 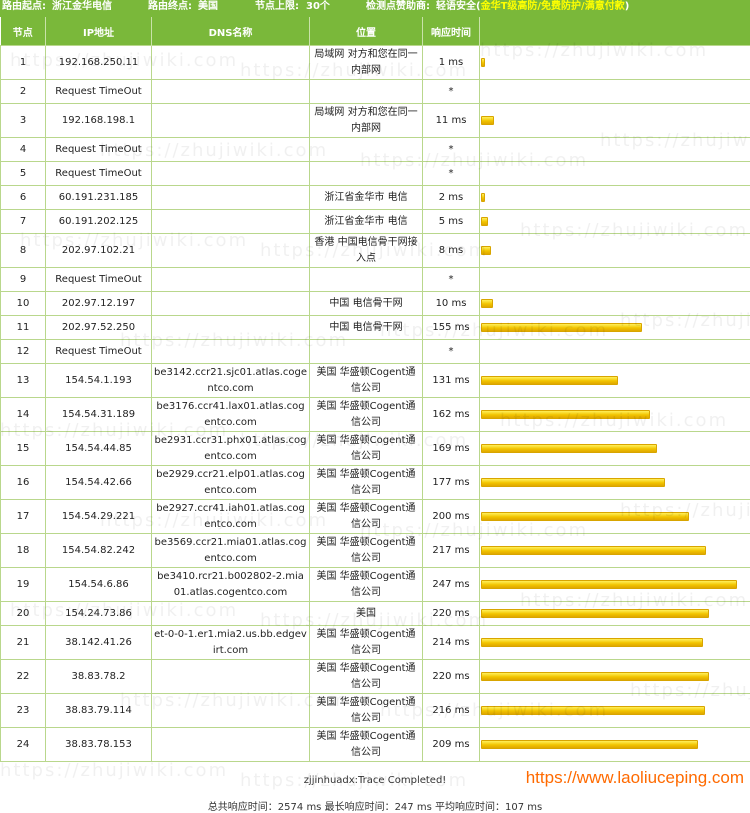 I want to click on hop-cell: 14, so click(x=23, y=415).